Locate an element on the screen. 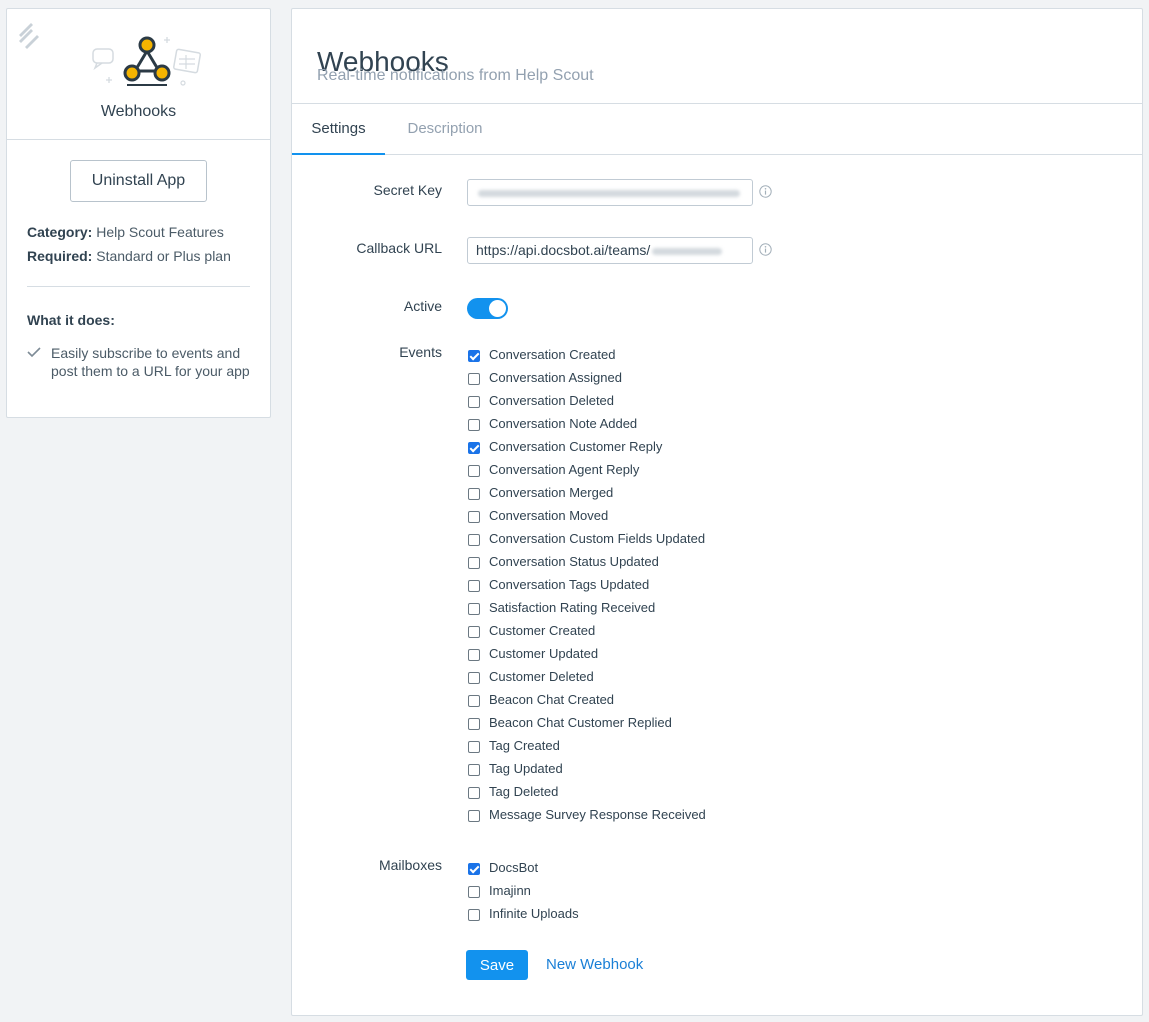  app-name: Webhooks is located at coordinates (138, 111).